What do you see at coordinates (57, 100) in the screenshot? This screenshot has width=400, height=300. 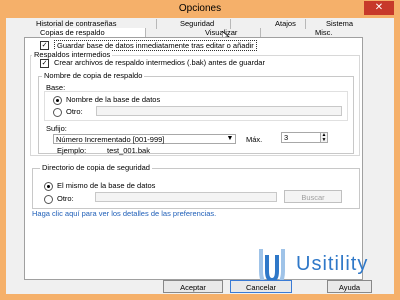 I see `base-dbname-radio` at bounding box center [57, 100].